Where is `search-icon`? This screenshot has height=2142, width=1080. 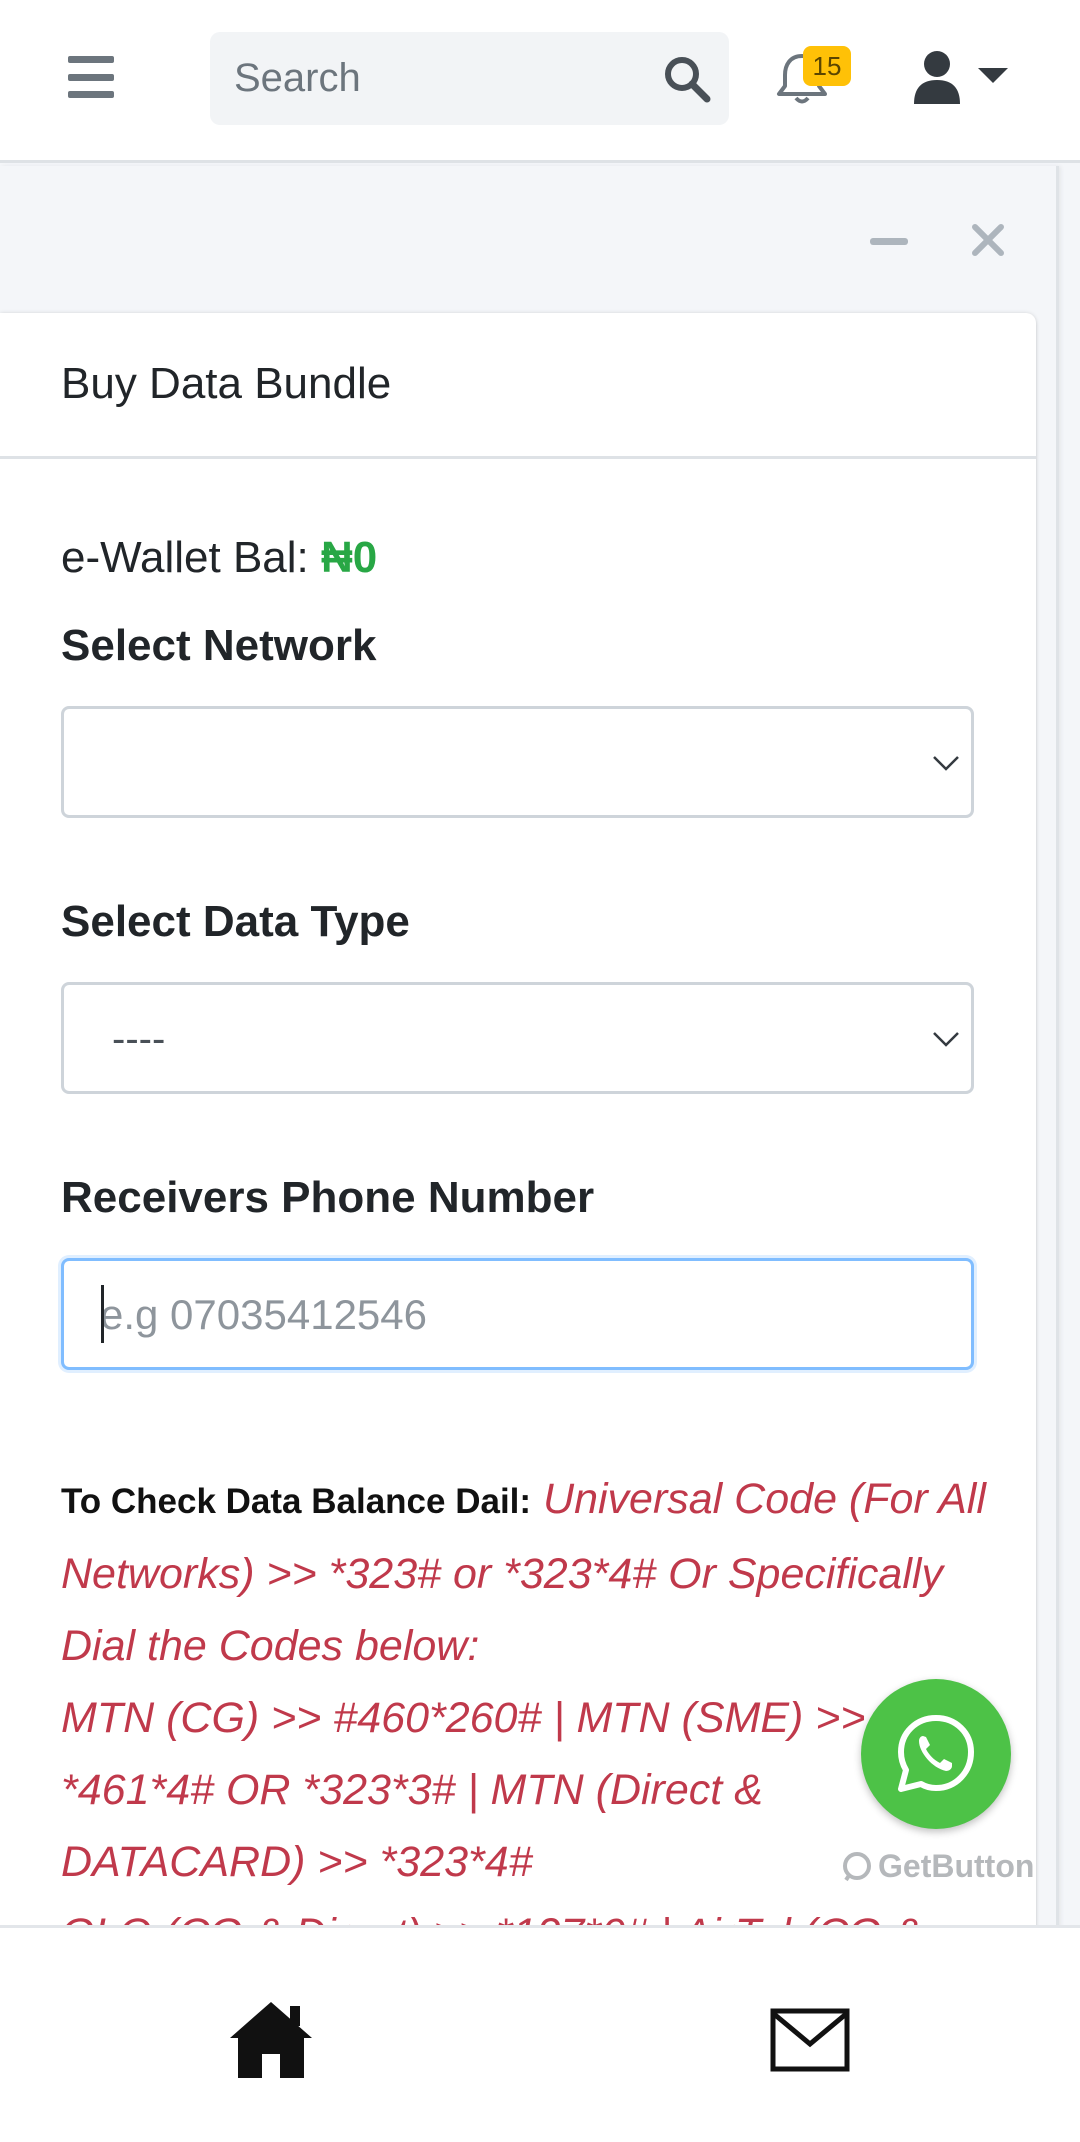 search-icon is located at coordinates (687, 79).